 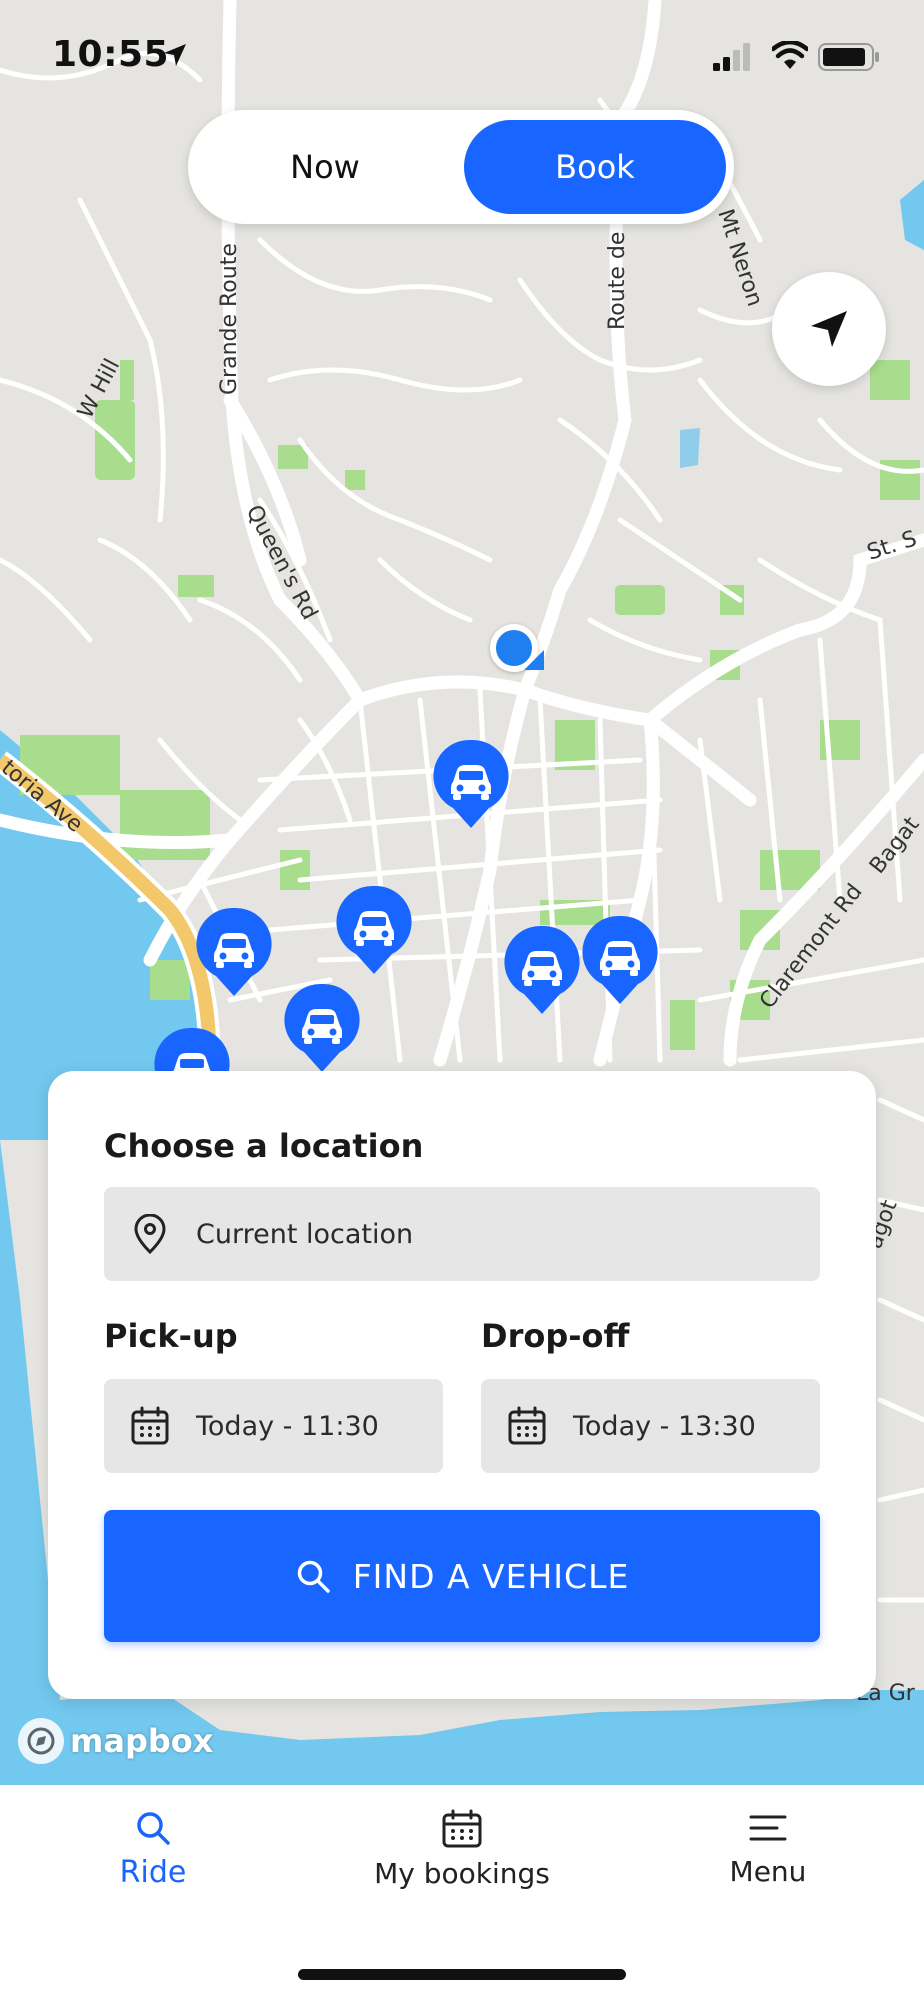 What do you see at coordinates (731, 57) in the screenshot?
I see `cellular-signal-icon` at bounding box center [731, 57].